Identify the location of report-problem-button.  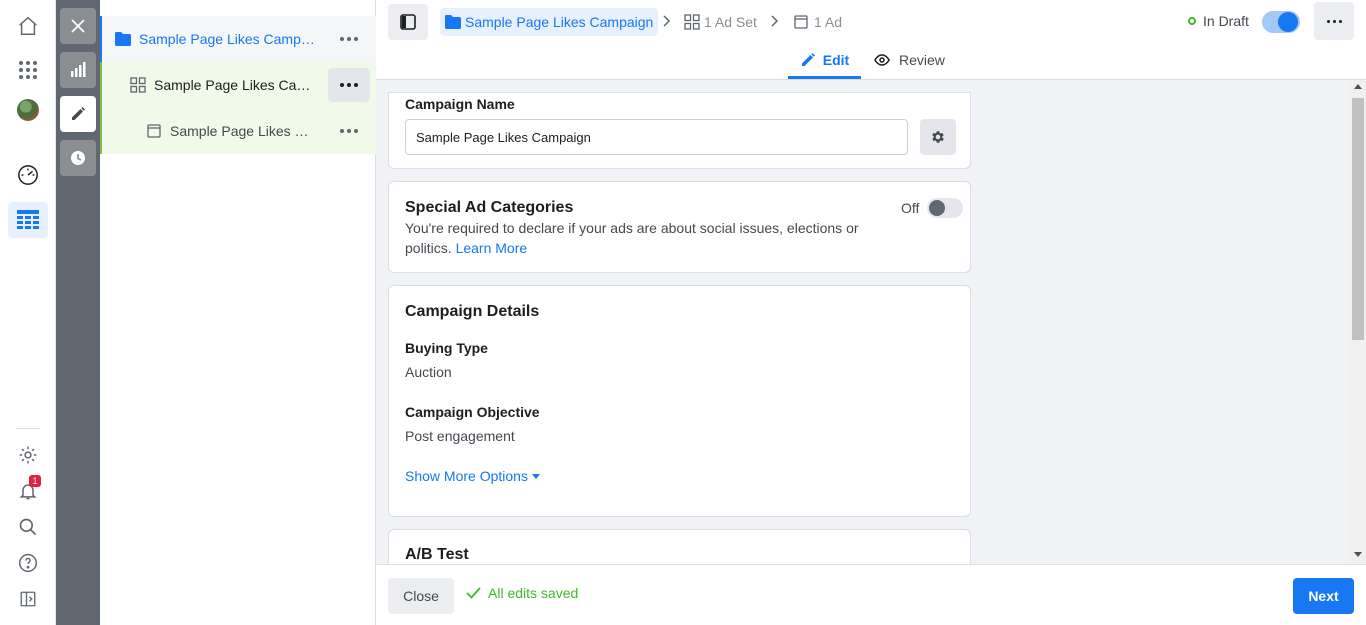
(28, 599).